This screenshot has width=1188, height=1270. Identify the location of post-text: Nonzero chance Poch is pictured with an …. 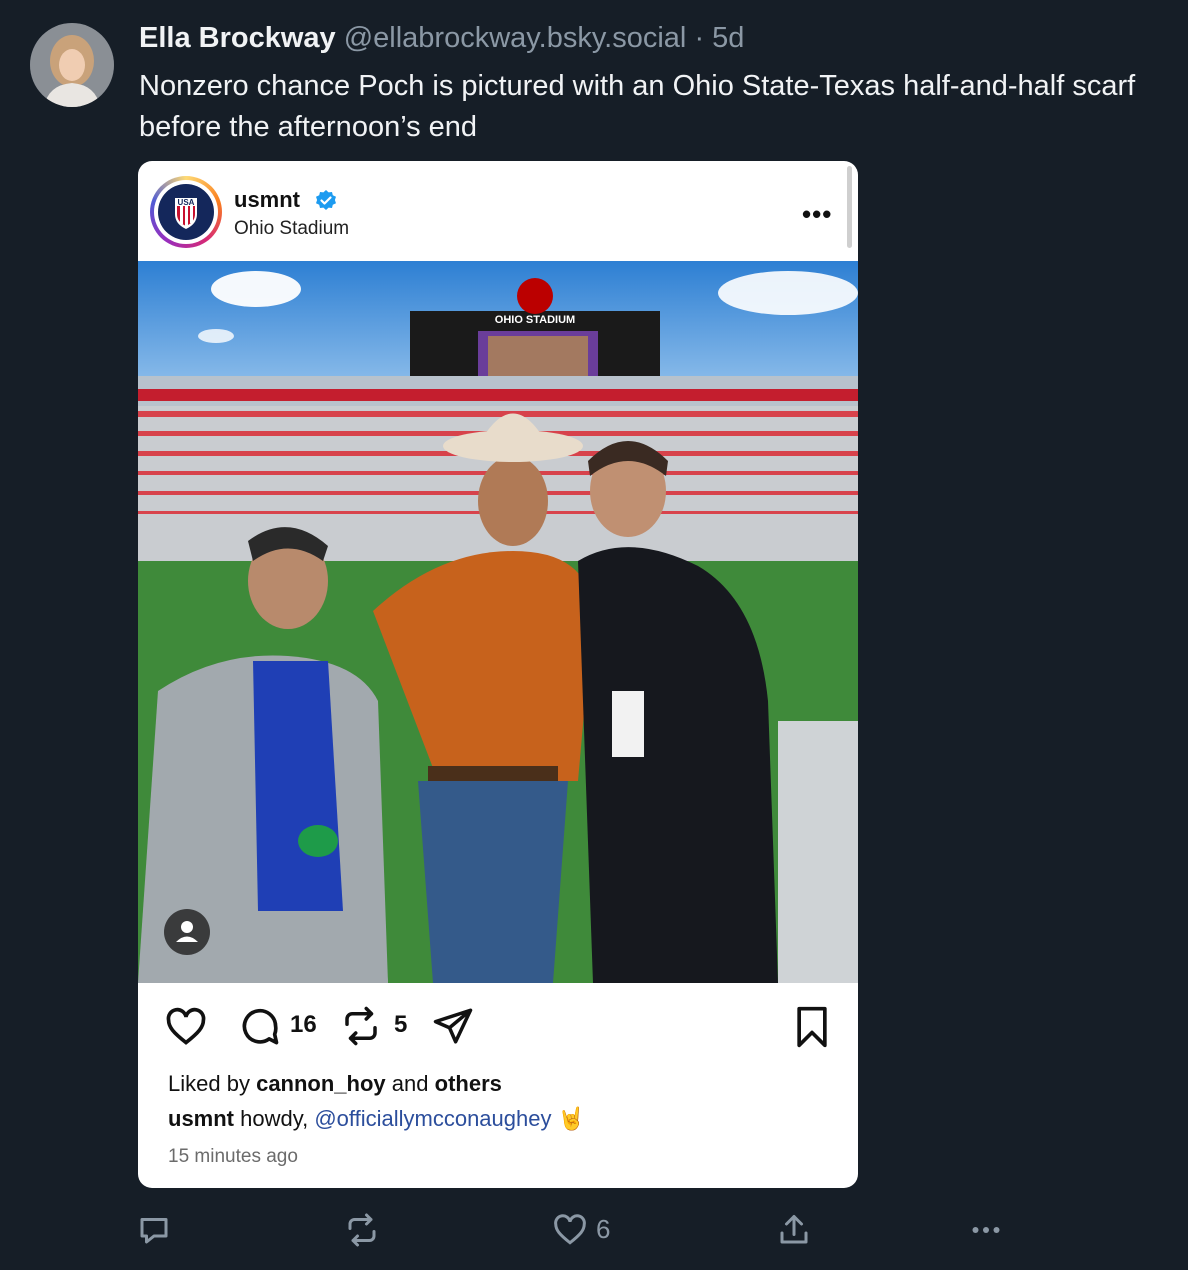
(637, 106).